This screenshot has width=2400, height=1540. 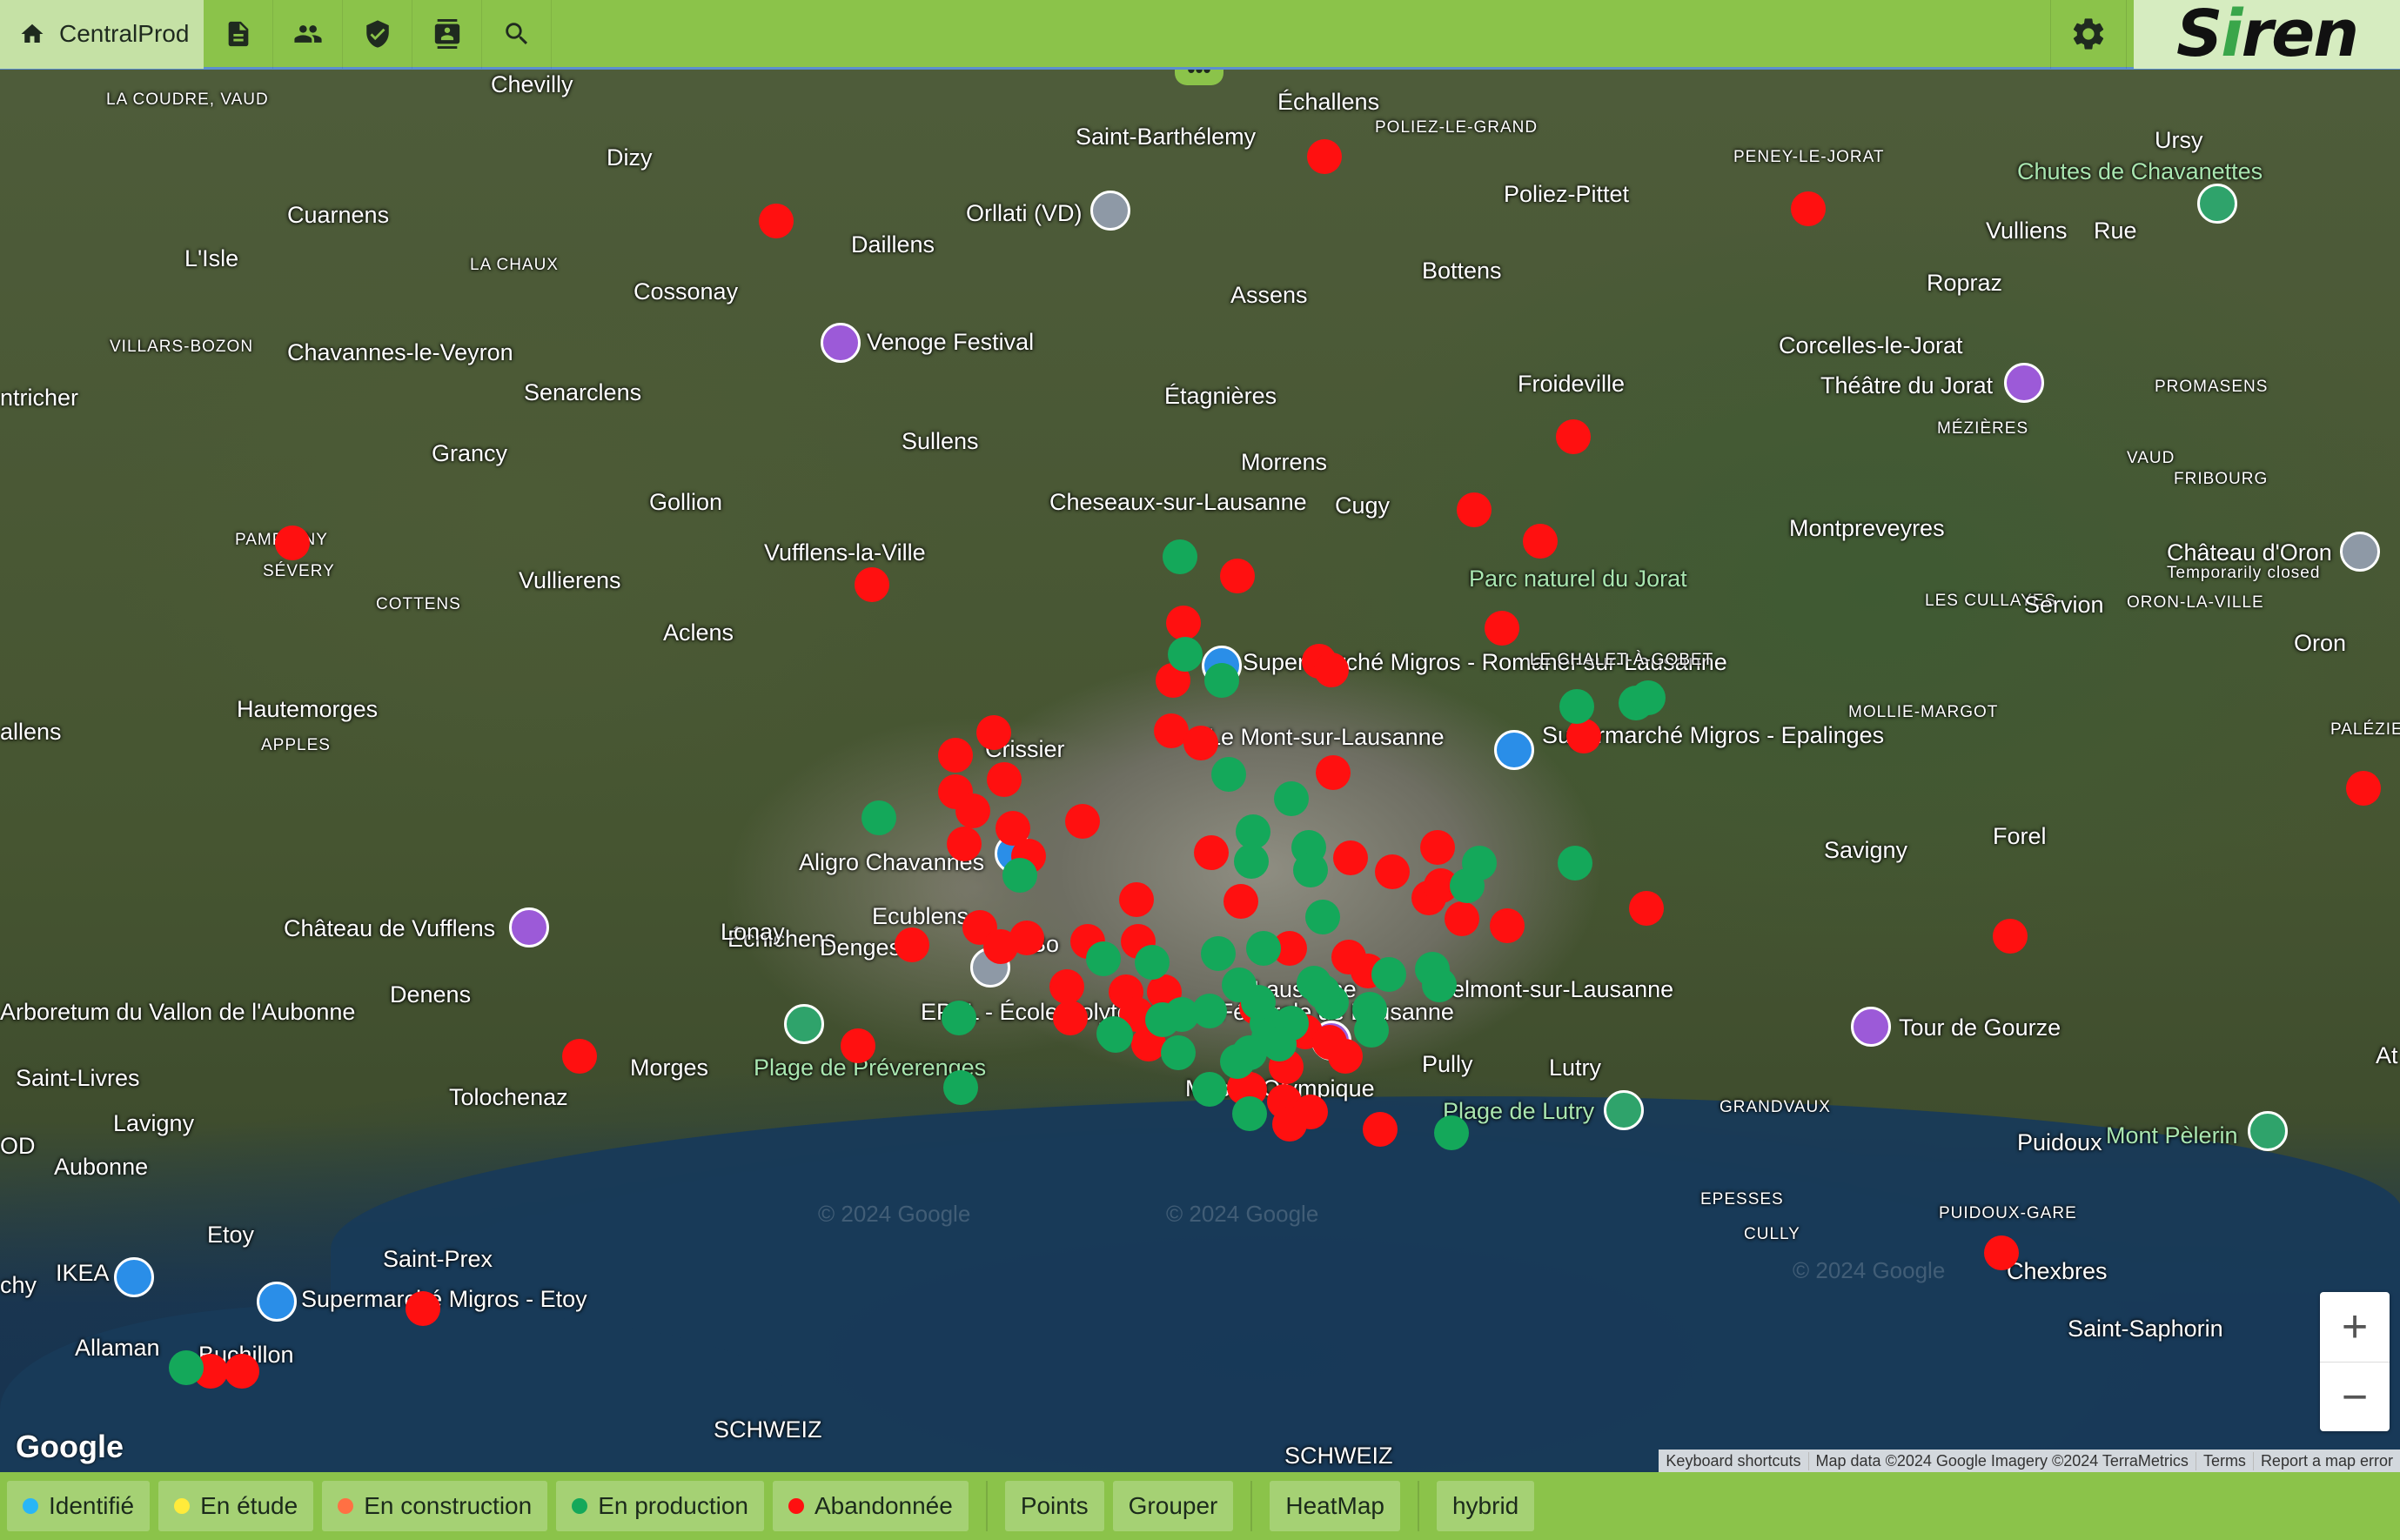 What do you see at coordinates (2326, 1460) in the screenshot?
I see `report-map-error-link: Report a map error` at bounding box center [2326, 1460].